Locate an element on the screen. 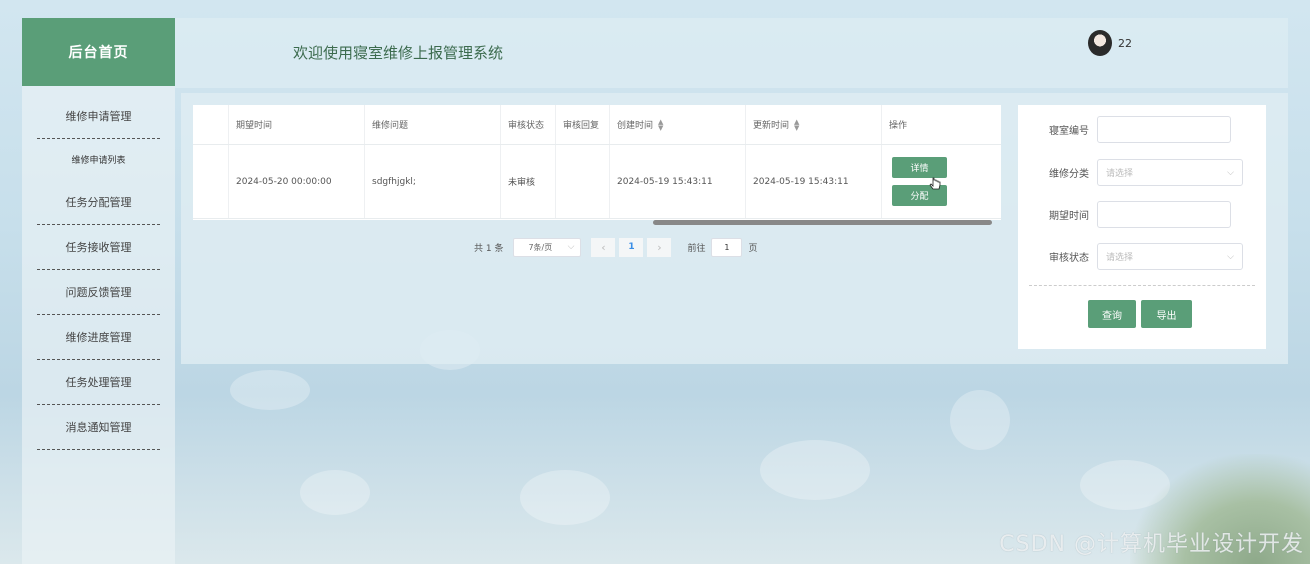 The height and width of the screenshot is (564, 1310). review-status-select: 请选择 ⌵ is located at coordinates (1170, 256).